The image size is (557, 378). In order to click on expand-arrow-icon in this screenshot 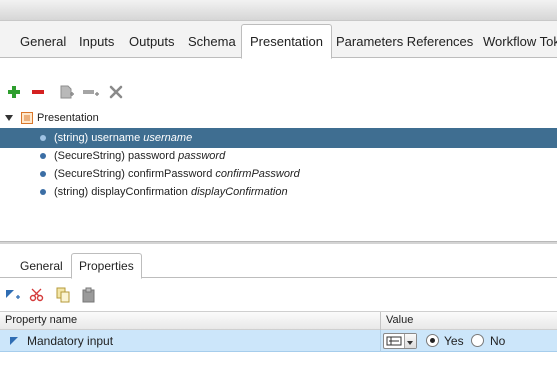, I will do `click(9, 118)`.